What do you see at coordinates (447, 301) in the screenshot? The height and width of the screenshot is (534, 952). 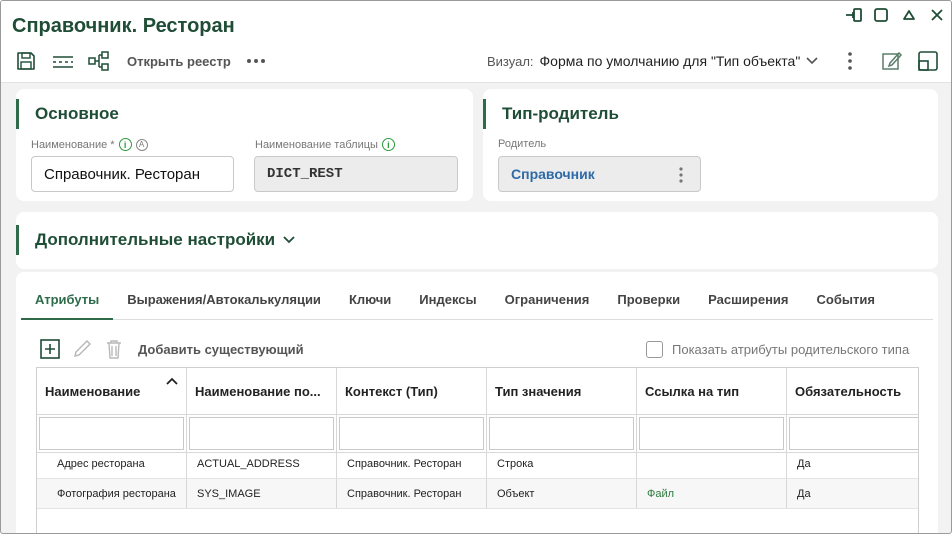 I see `tab-indexes: Индексы` at bounding box center [447, 301].